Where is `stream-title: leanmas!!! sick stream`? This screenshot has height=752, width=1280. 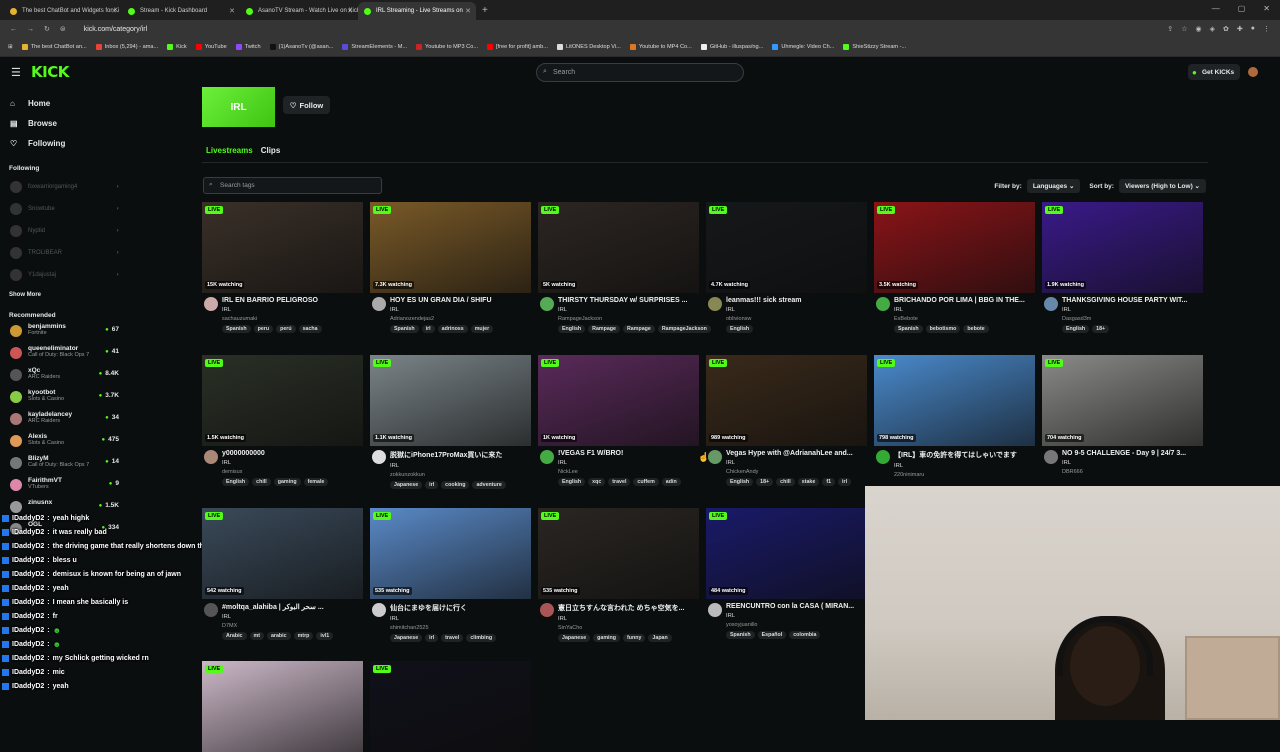 stream-title: leanmas!!! sick stream is located at coordinates (796, 298).